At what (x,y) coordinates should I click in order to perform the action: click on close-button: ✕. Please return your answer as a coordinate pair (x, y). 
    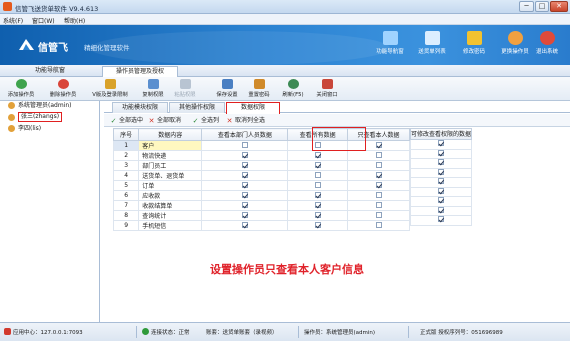
    Looking at the image, I should click on (559, 6).